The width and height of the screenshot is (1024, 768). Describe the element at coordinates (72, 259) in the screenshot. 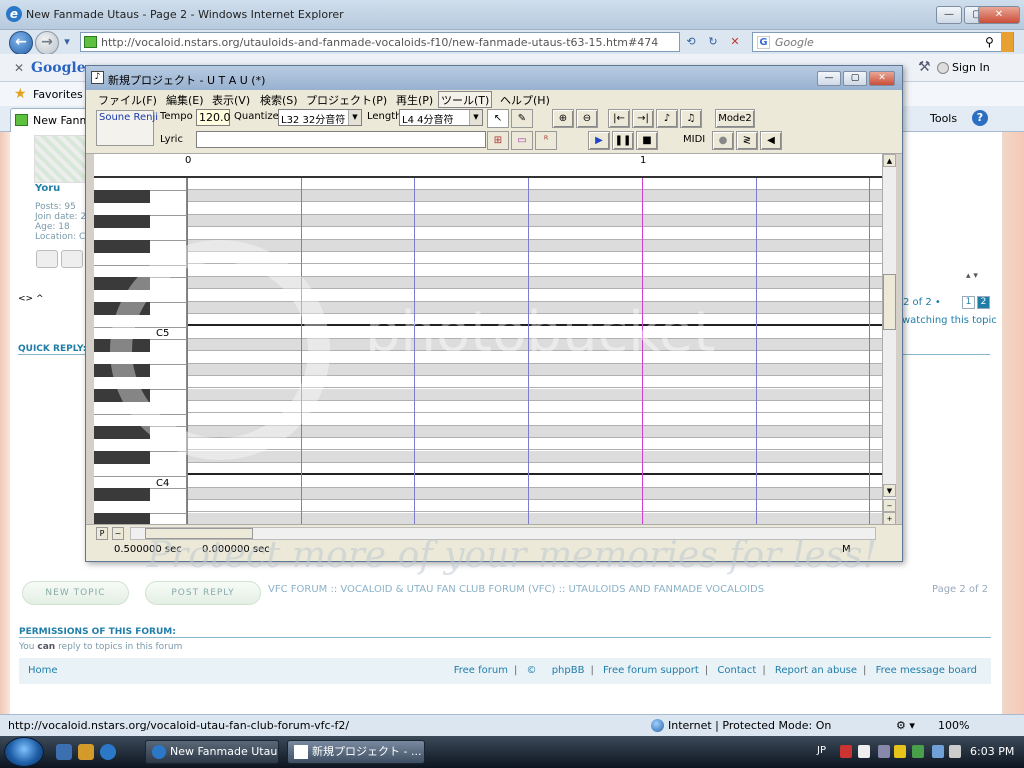

I see `pm-icon` at that location.